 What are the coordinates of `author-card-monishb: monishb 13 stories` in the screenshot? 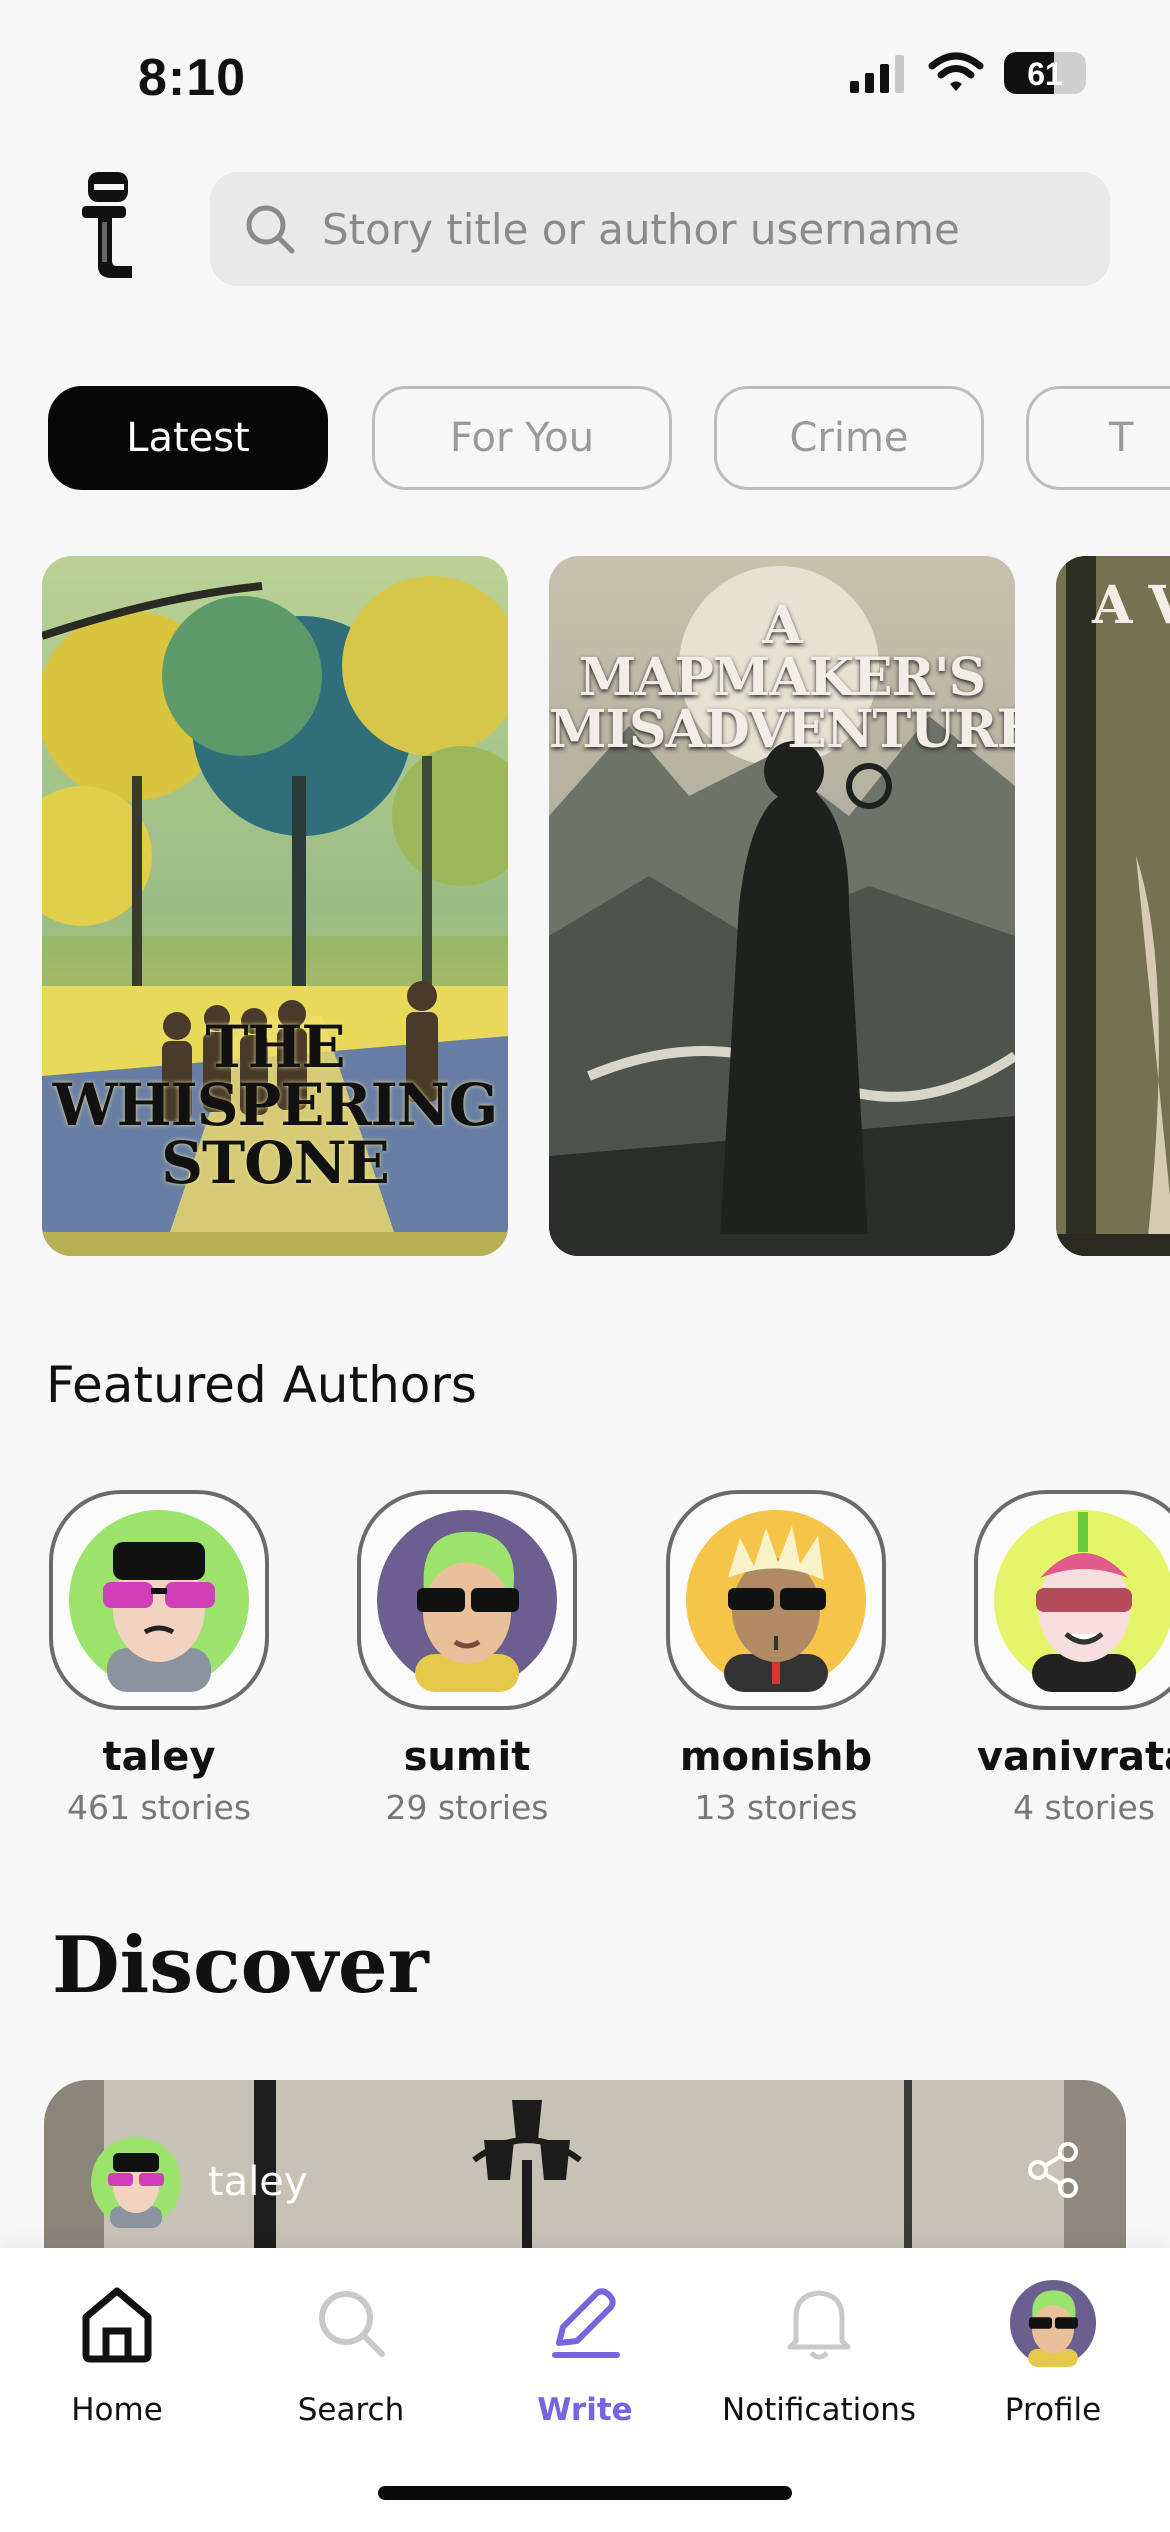 It's located at (776, 1658).